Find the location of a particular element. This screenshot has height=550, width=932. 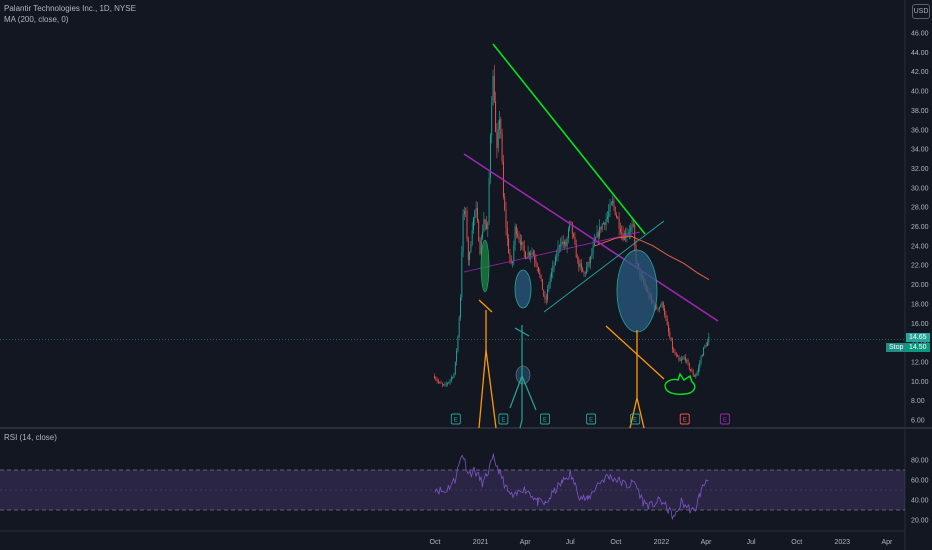

green-trendline is located at coordinates (569, 139).